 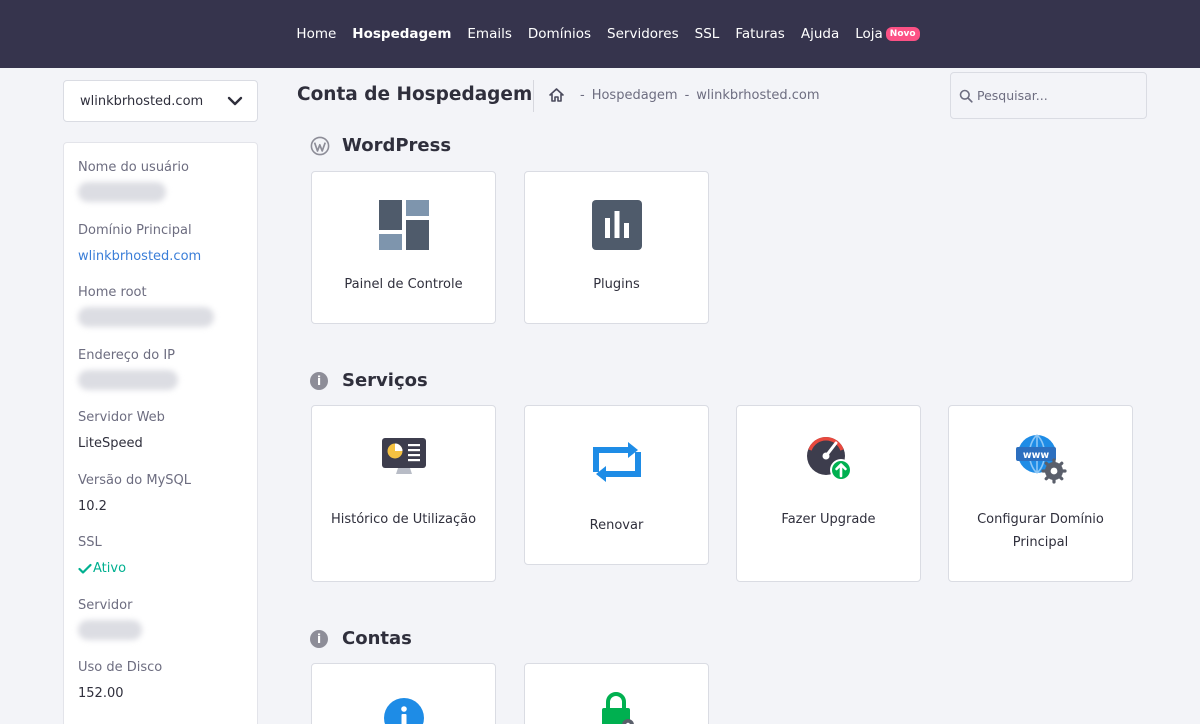 I want to click on info-row-home-root: Home root, so click(x=160, y=315).